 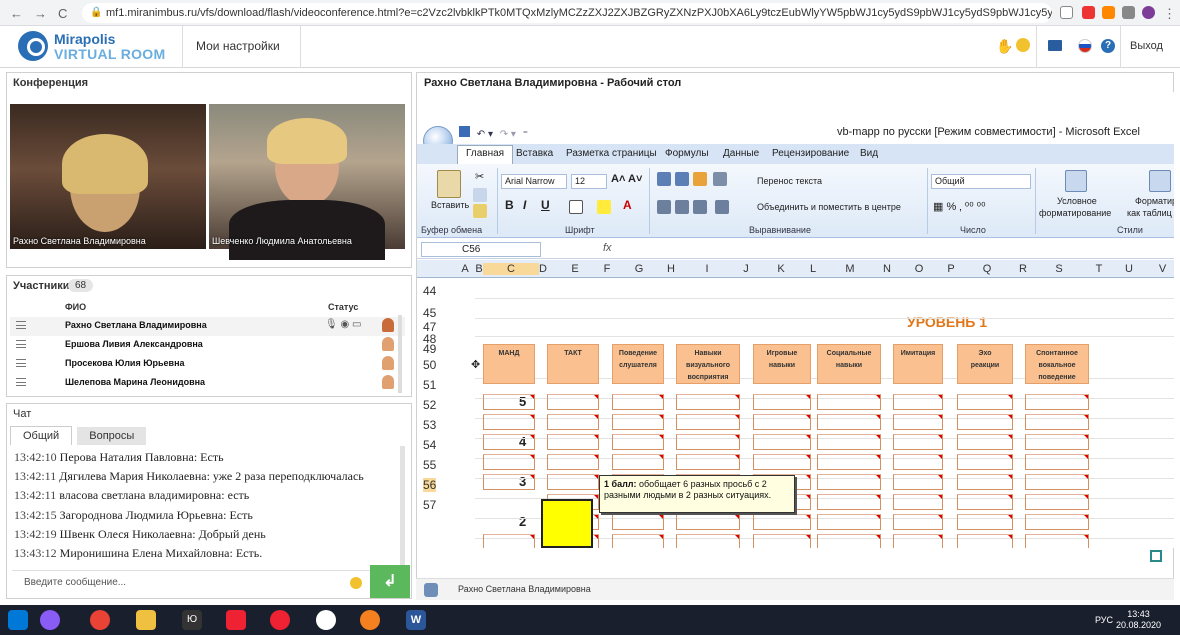 What do you see at coordinates (959, 206) in the screenshot?
I see `number-format-icons: ▦ % ‚ ⁰⁰ ⁰⁰` at bounding box center [959, 206].